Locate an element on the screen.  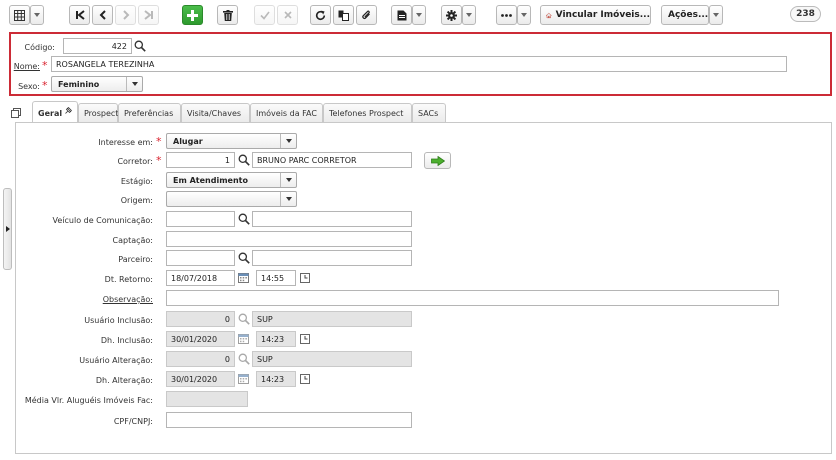
attach-button is located at coordinates (366, 15).